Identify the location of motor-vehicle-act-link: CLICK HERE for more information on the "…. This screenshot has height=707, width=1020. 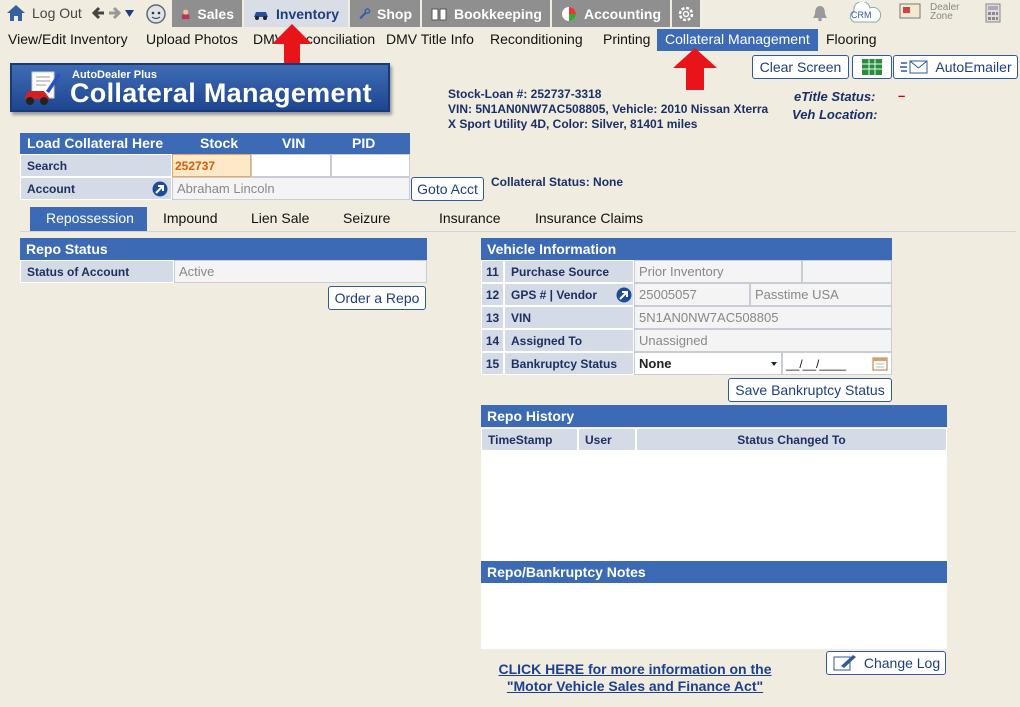
(635, 678).